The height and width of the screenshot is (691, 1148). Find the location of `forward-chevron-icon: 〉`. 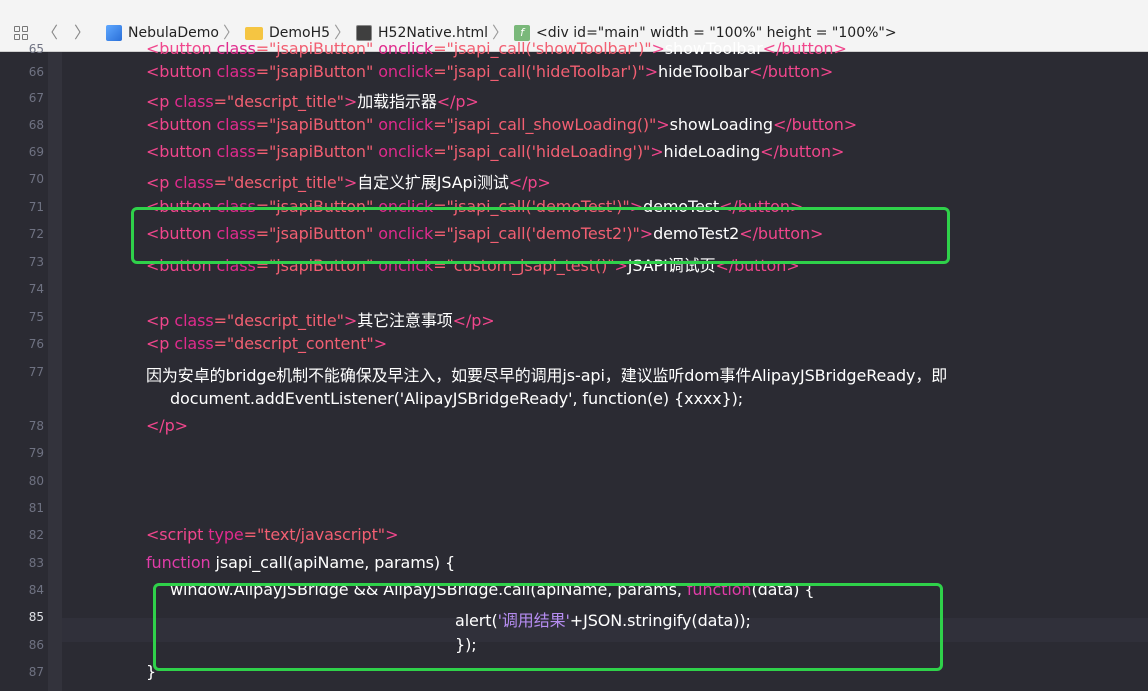

forward-chevron-icon: 〉 is located at coordinates (82, 33).